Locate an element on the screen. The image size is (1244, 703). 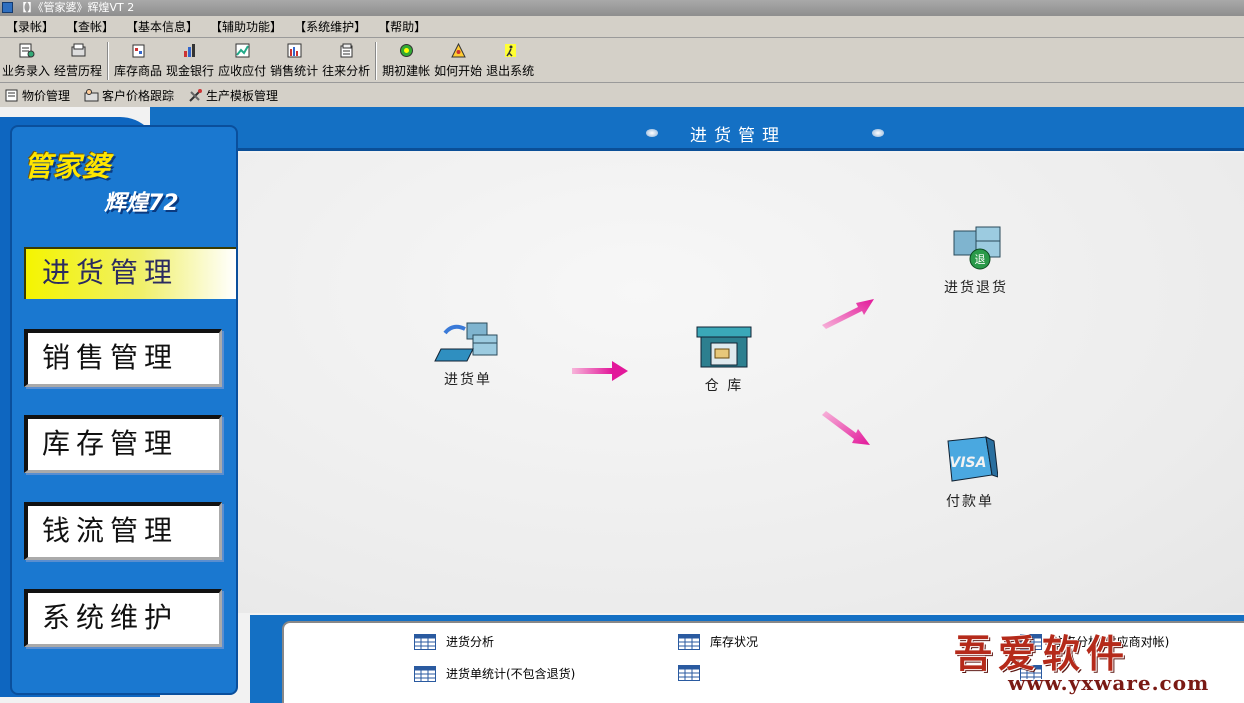
purchase-order-node: 进货单 is located at coordinates (468, 354).